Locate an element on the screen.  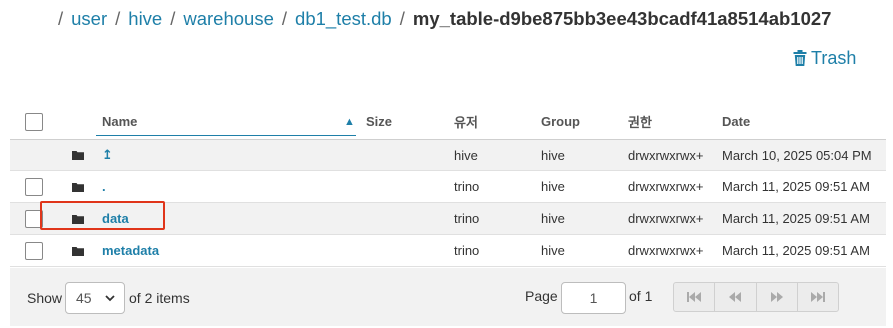
next-page-button is located at coordinates (777, 297).